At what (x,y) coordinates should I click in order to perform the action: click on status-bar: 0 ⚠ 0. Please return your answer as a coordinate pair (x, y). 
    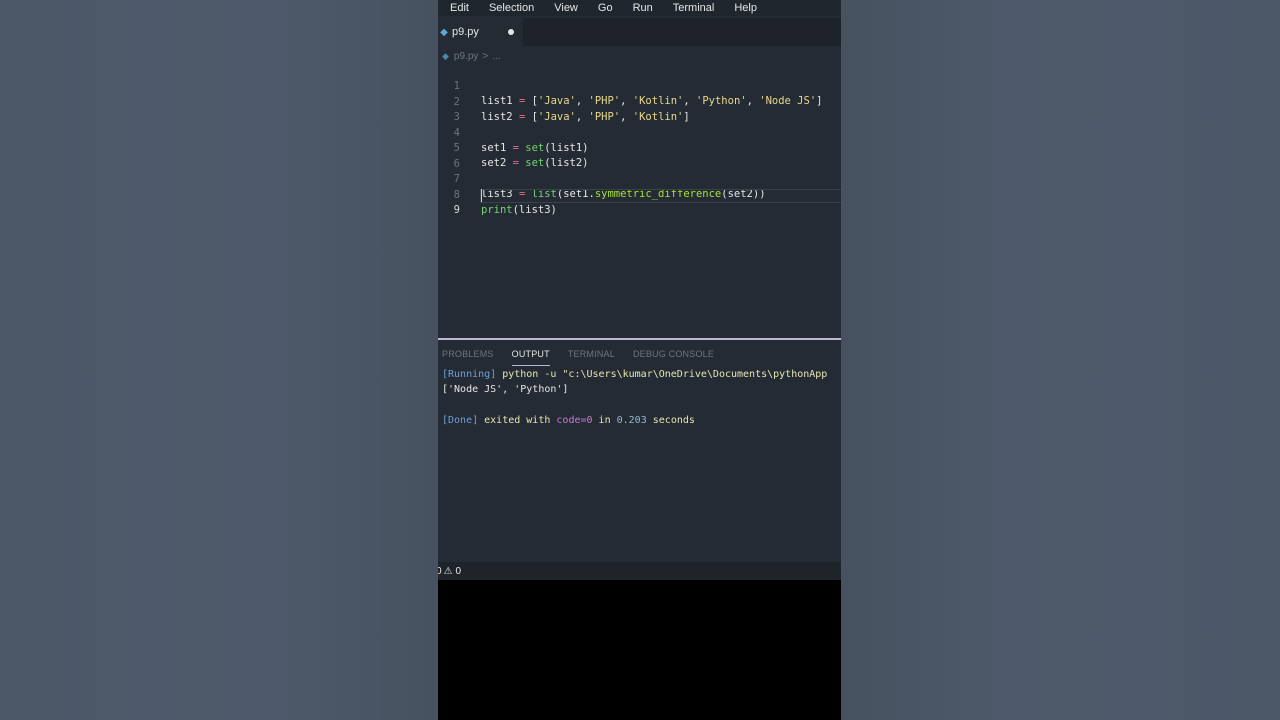
    Looking at the image, I should click on (639, 571).